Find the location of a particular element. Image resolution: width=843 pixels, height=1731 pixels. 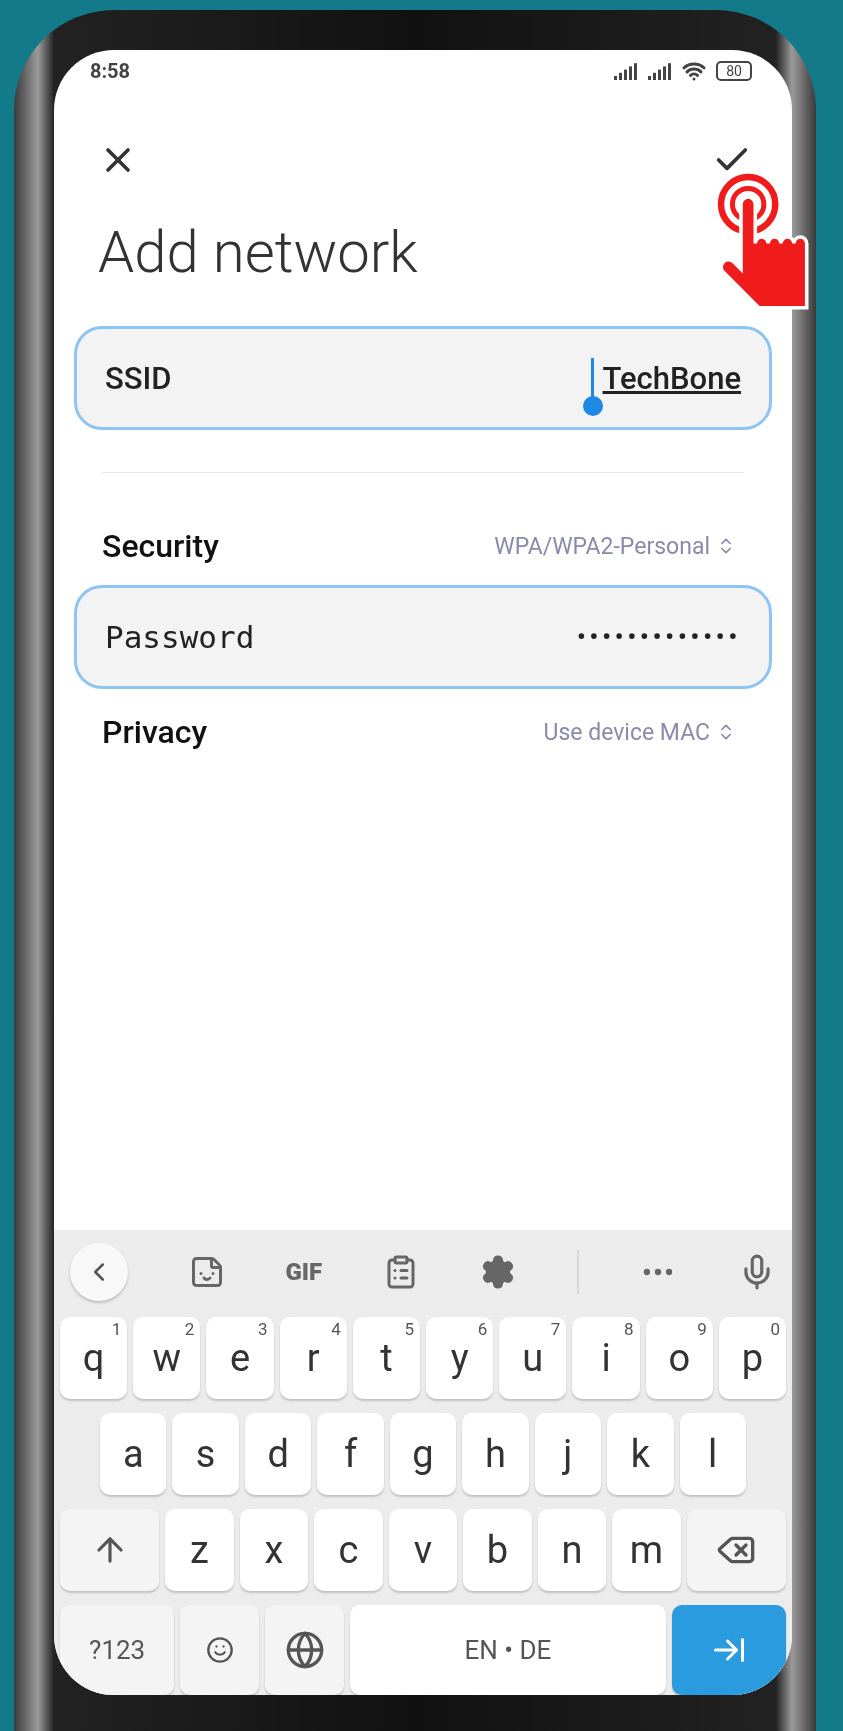

input-field: Password ••••••••••••• is located at coordinates (423, 637).